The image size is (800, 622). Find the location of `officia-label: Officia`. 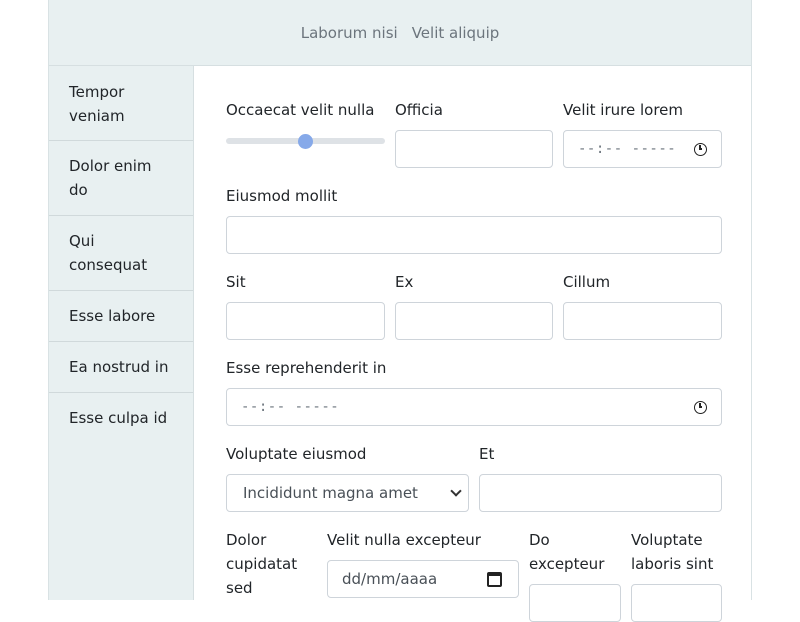

officia-label: Officia is located at coordinates (419, 110).